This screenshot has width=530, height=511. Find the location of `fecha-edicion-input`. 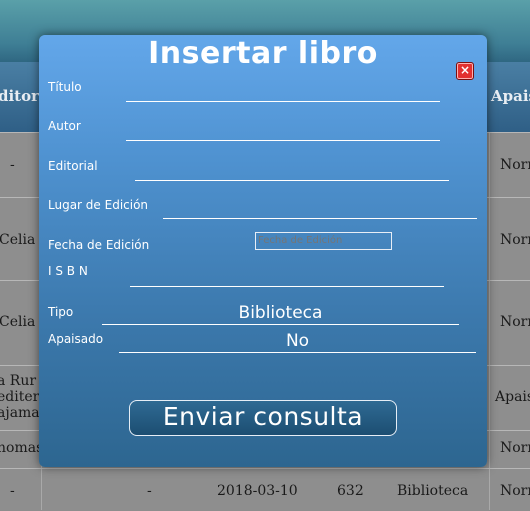

fecha-edicion-input is located at coordinates (323, 241).